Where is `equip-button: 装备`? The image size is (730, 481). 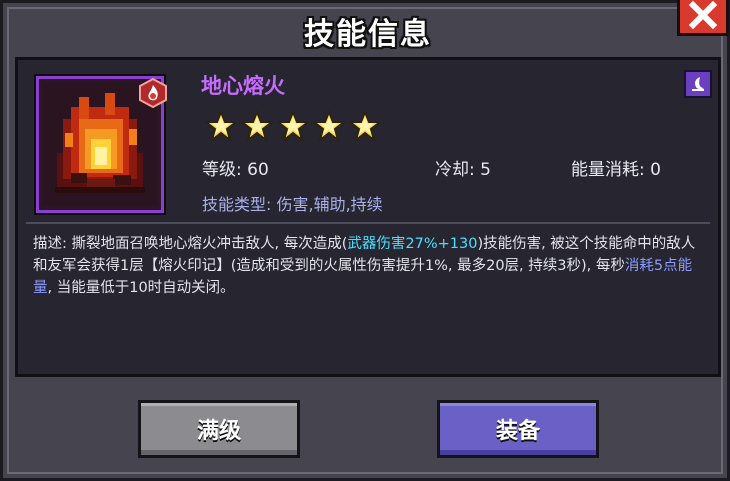 equip-button: 装备 is located at coordinates (518, 429).